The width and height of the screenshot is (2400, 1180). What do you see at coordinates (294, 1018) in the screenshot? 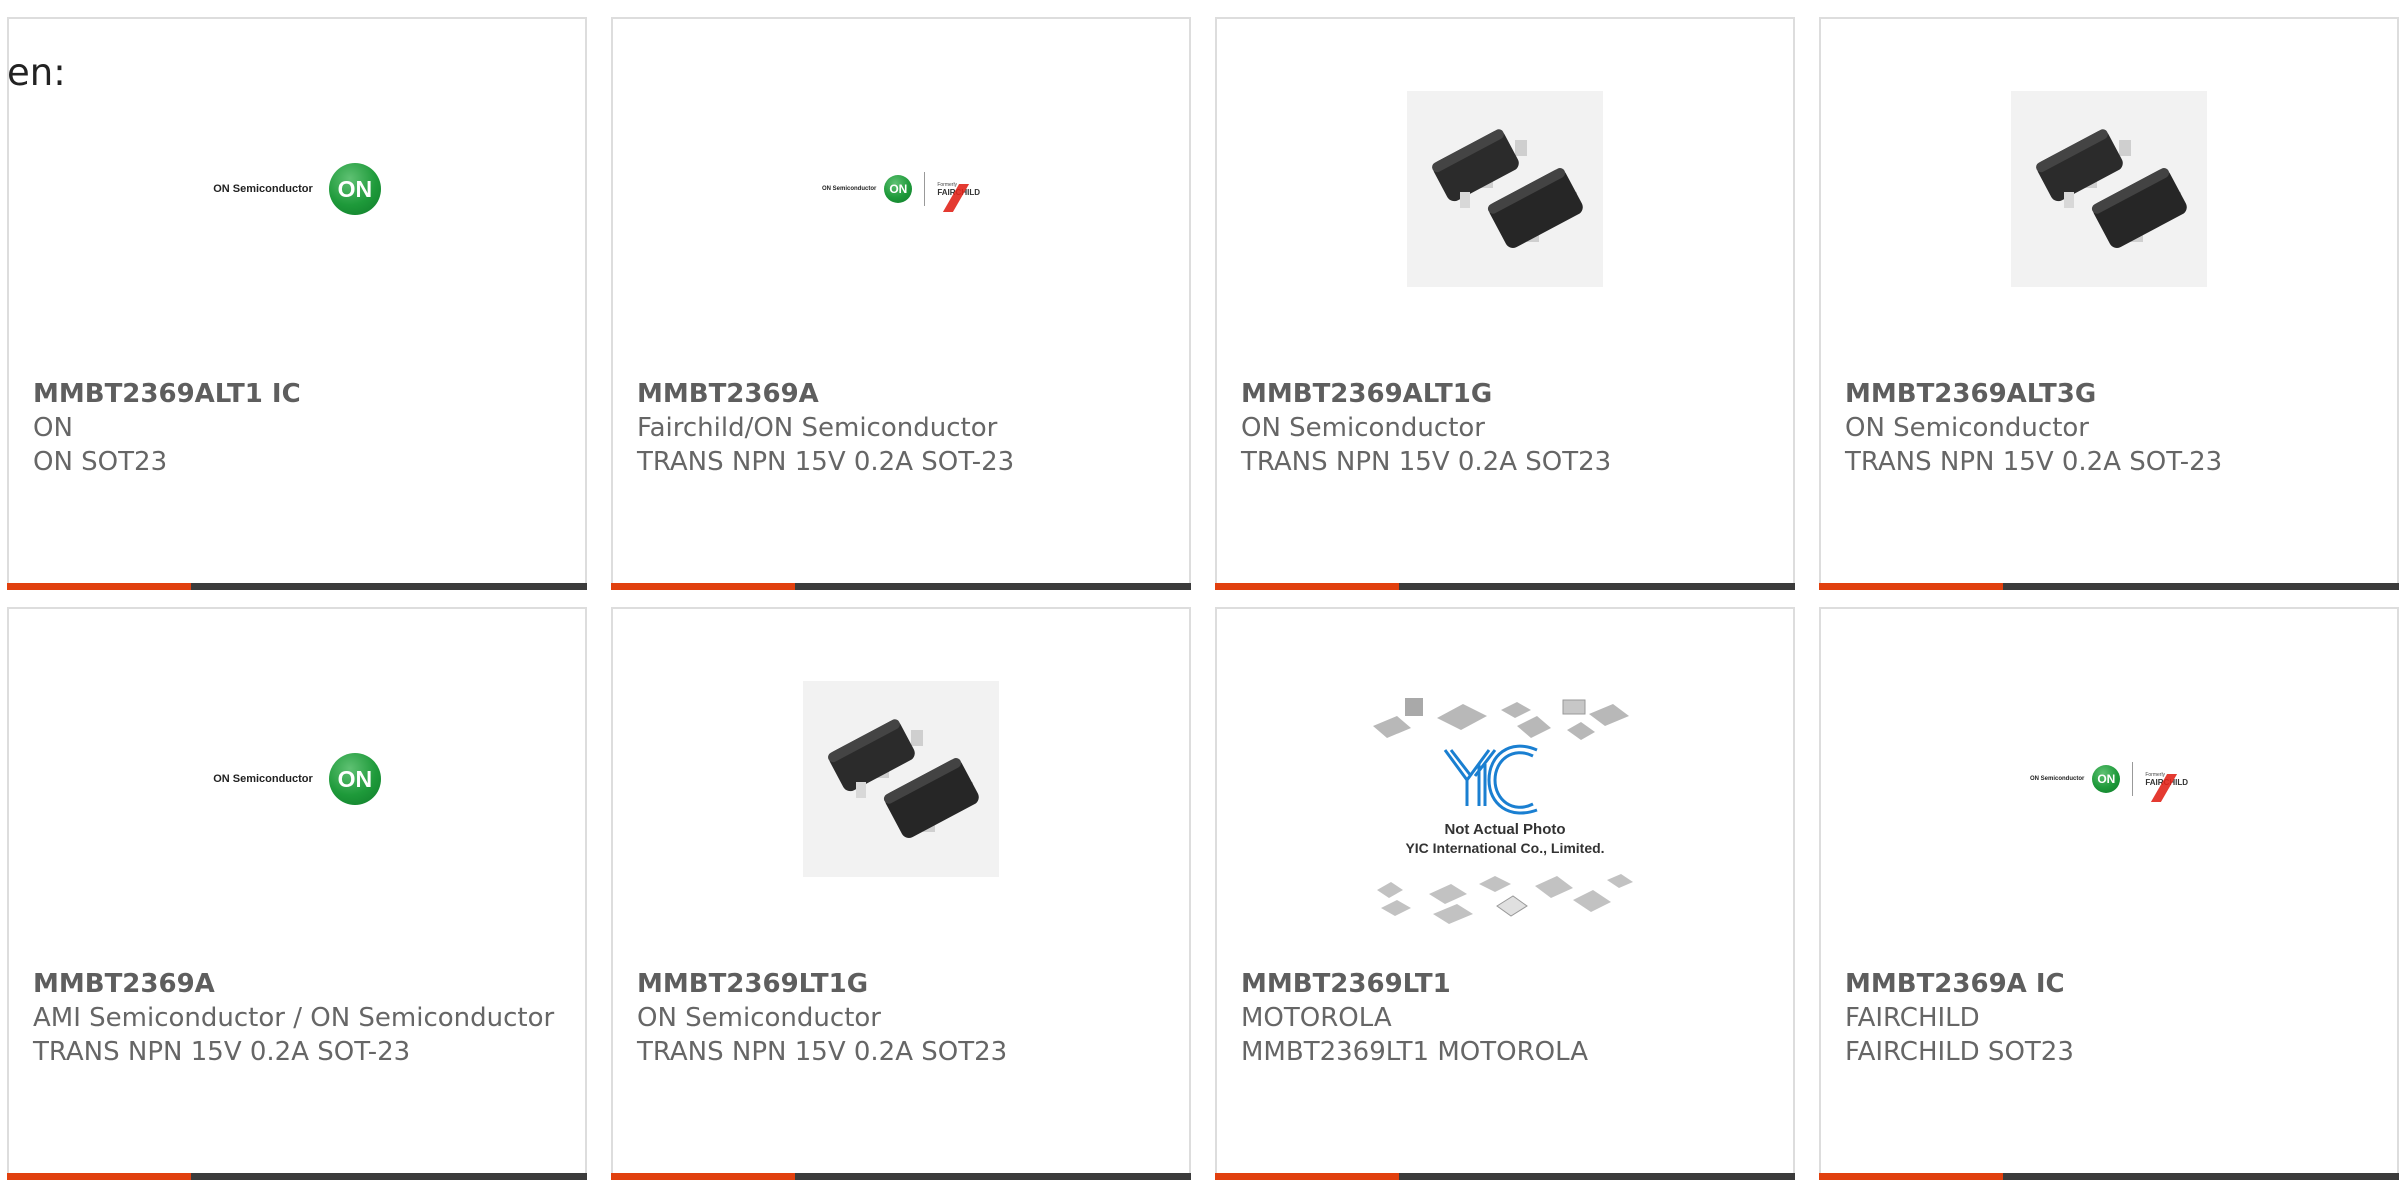
I see `manufacturer: AMI Semiconductor / ON Semiconductor` at bounding box center [294, 1018].